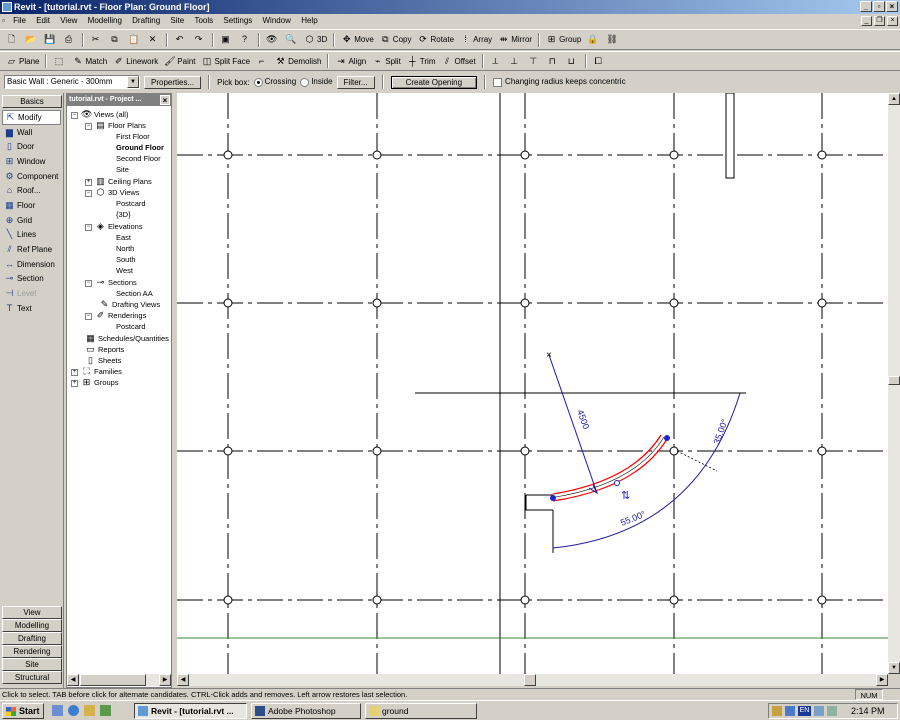  I want to click on wall-segment, so click(730, 136).